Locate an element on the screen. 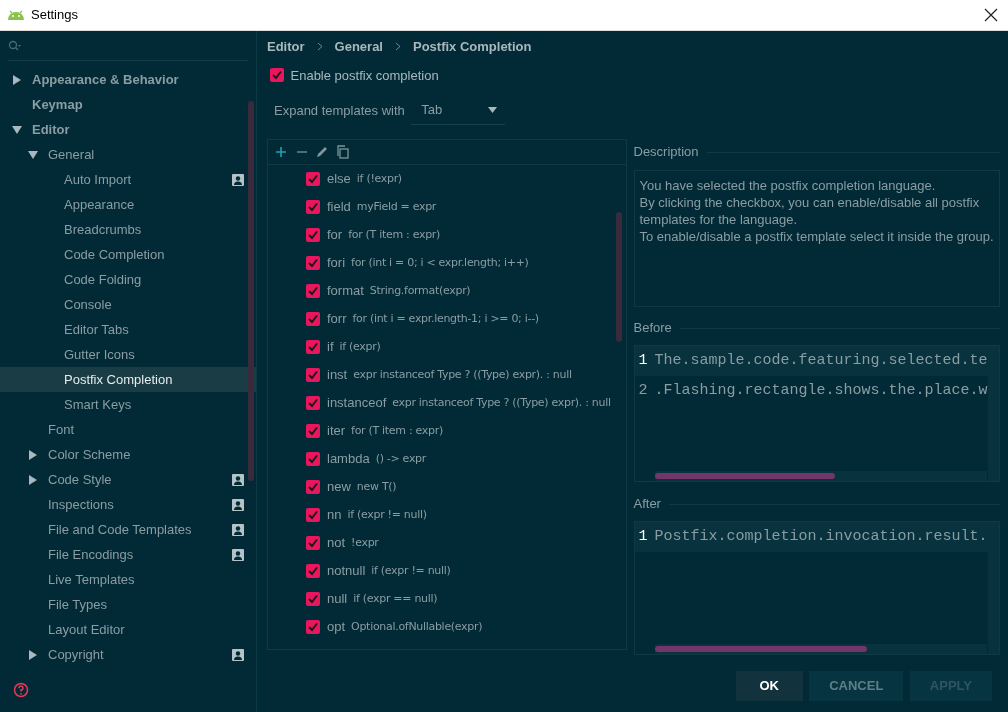  description-text: To enable/disable a postfix template select it inside the group. is located at coordinates (816, 237).